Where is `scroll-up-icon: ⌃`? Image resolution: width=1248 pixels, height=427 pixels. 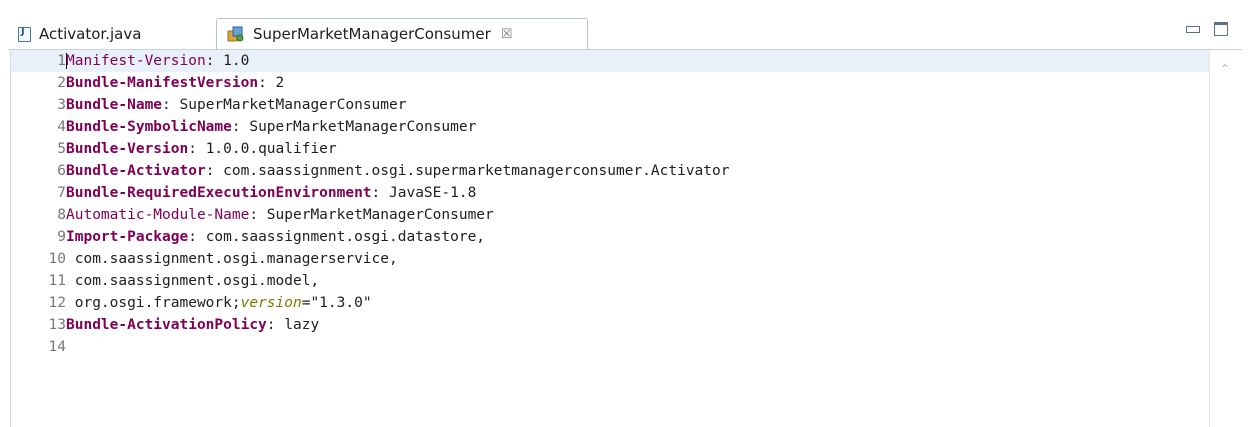
scroll-up-icon: ⌃ is located at coordinates (1225, 69).